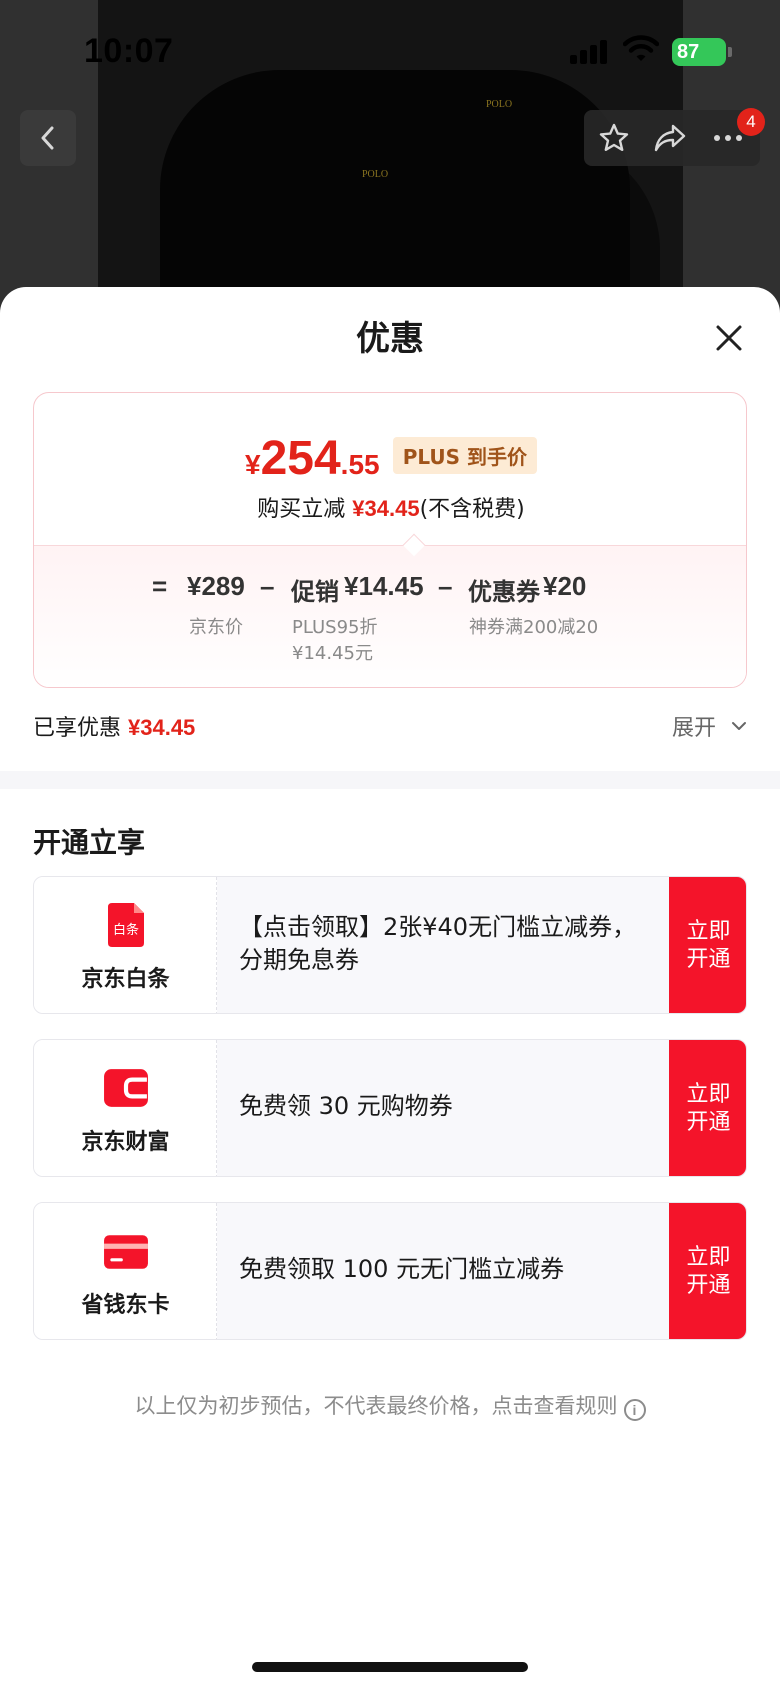 This screenshot has height=1688, width=780. Describe the element at coordinates (390, 780) in the screenshot. I see `section-divider` at that location.